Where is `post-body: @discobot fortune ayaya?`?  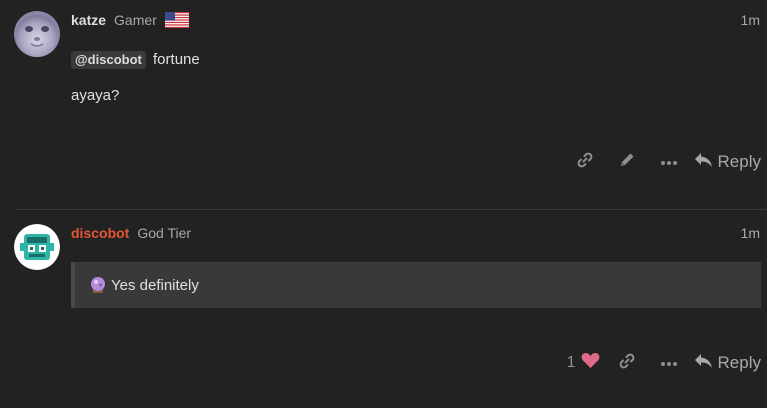
post-body: @discobot fortune ayaya? is located at coordinates (135, 78).